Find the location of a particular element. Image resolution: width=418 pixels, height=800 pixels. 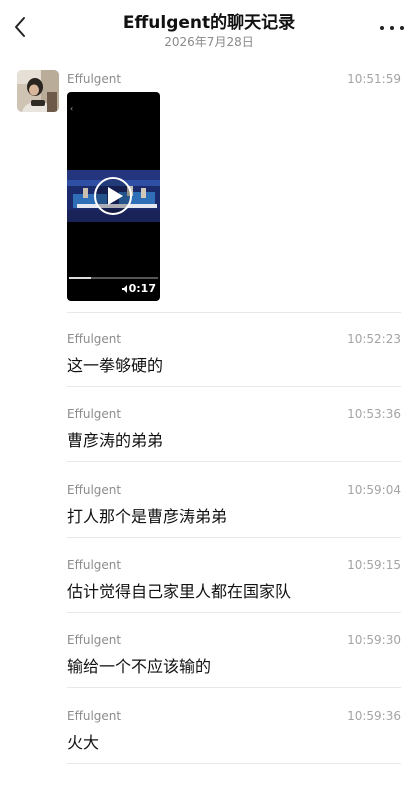

message-time: 10:59:36 is located at coordinates (374, 716).